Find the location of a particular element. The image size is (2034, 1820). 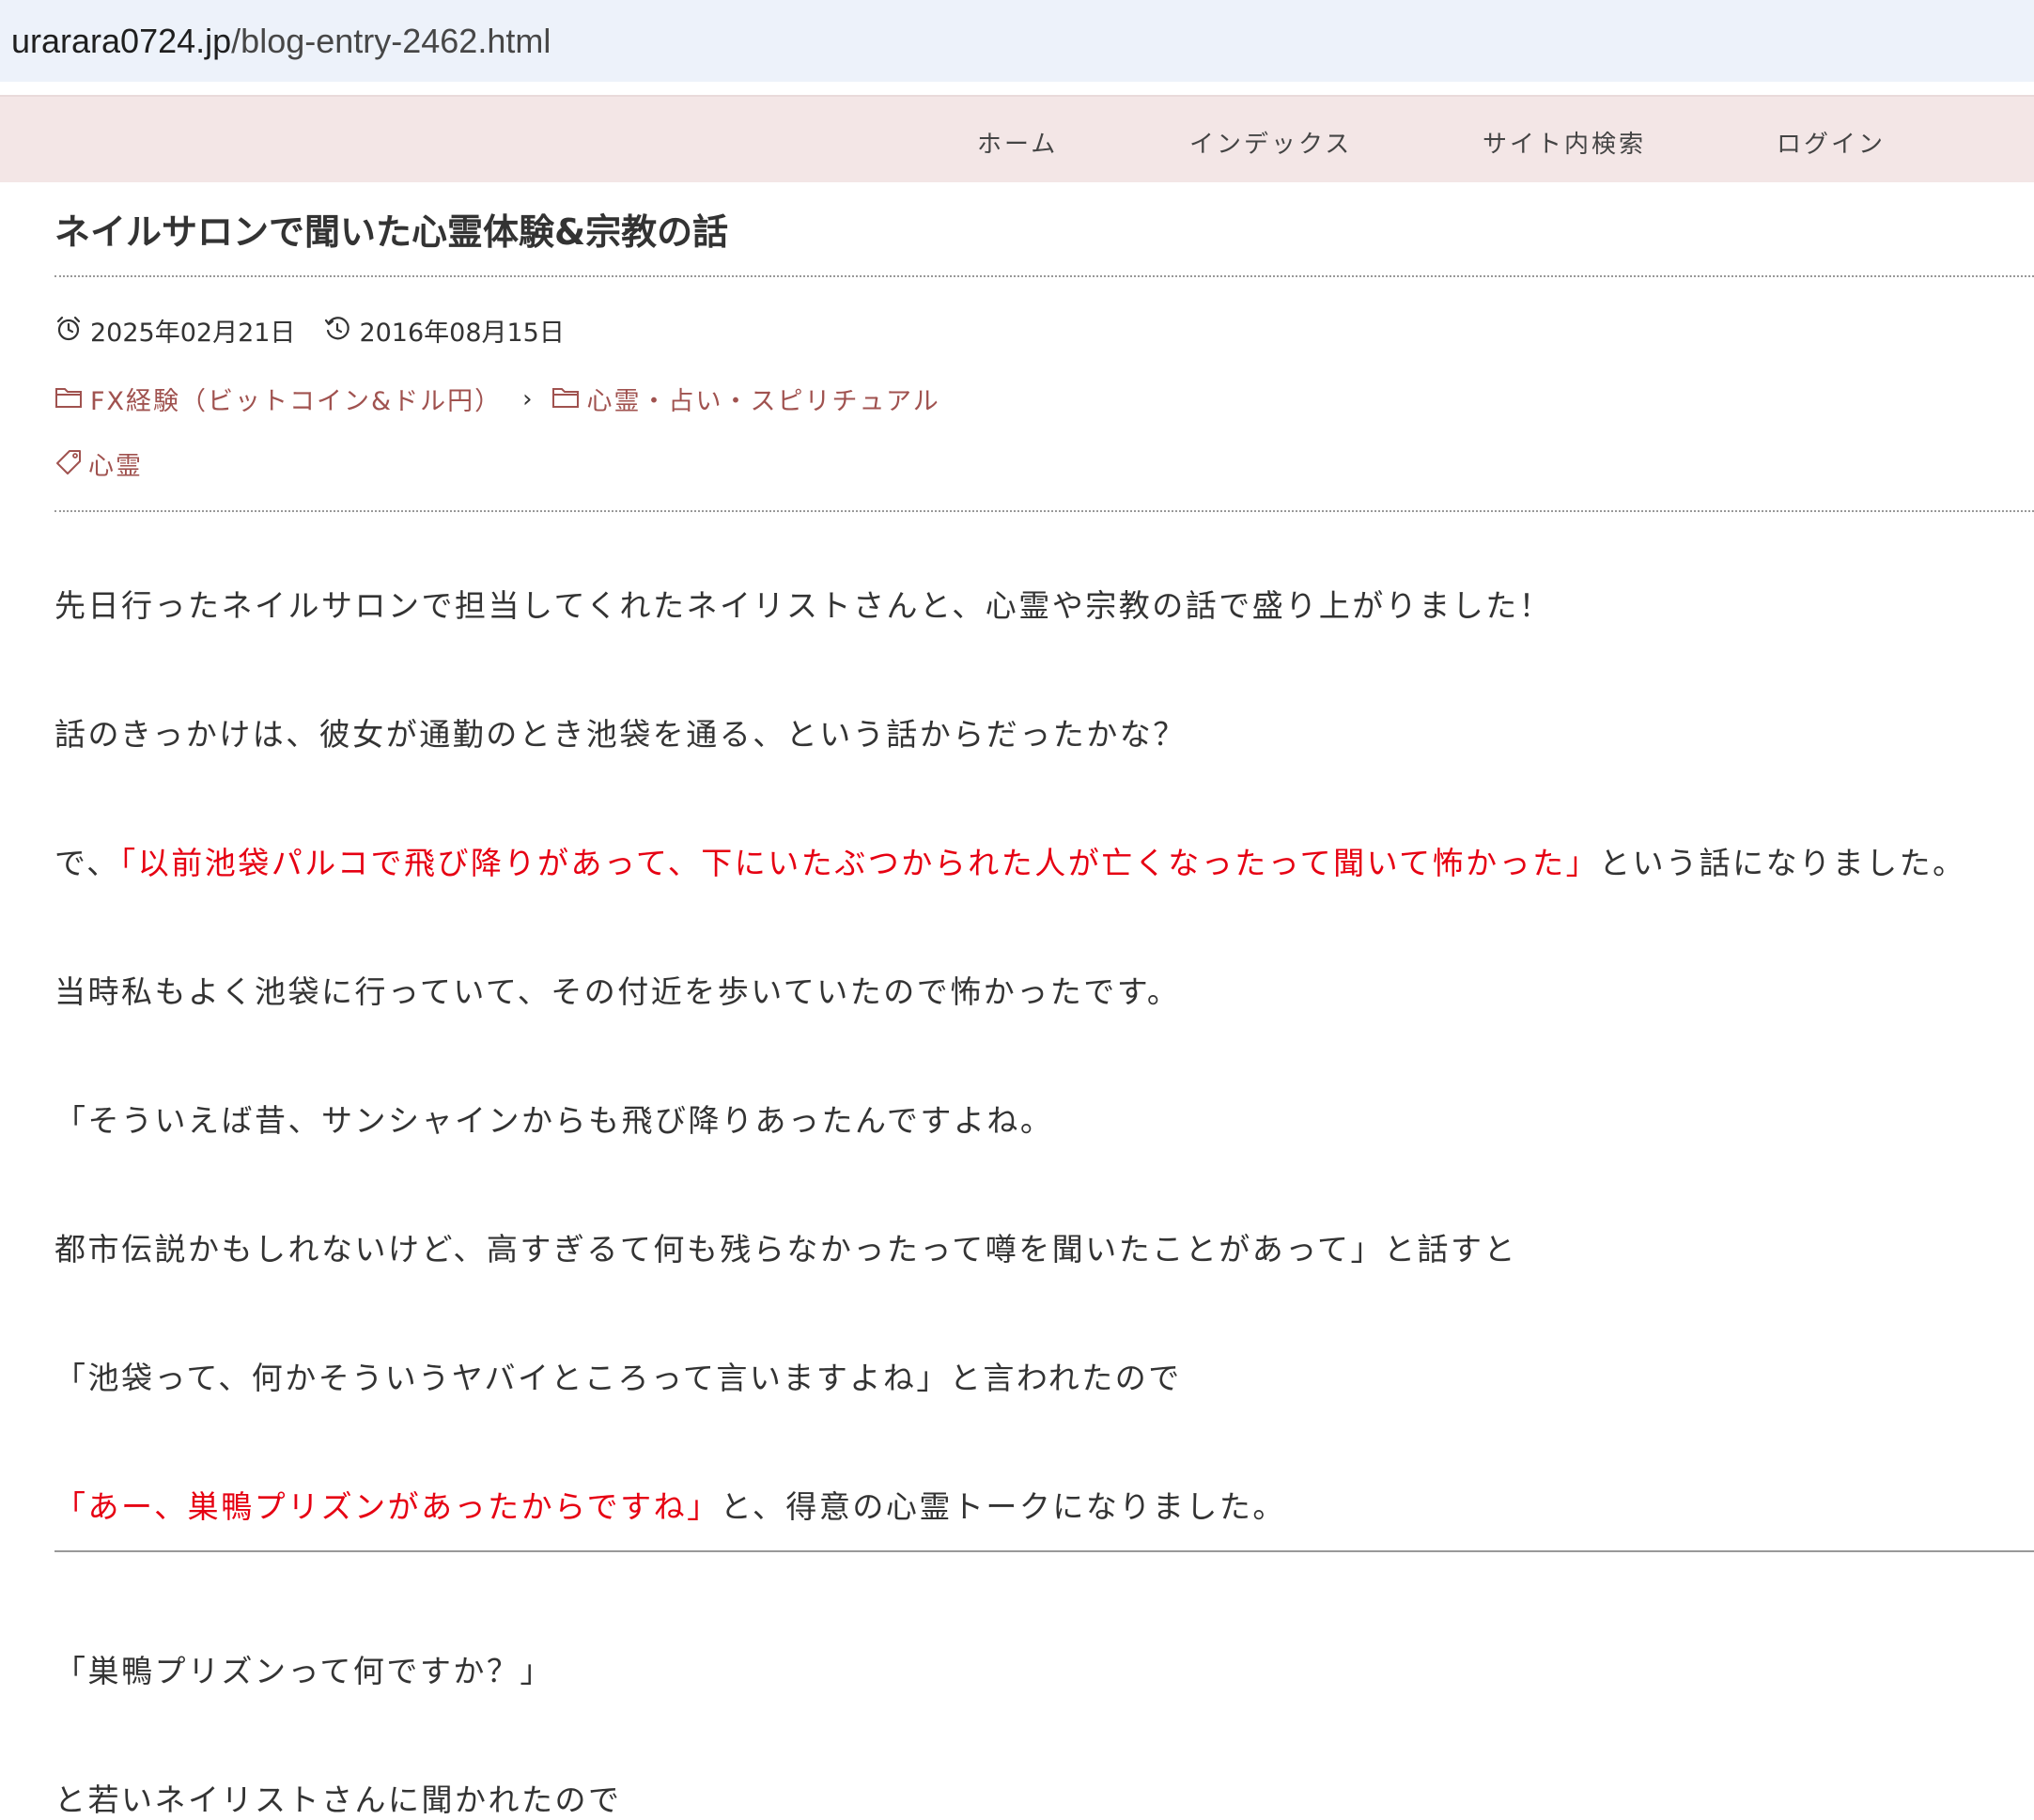

article-tags: 心霊 is located at coordinates (98, 463).